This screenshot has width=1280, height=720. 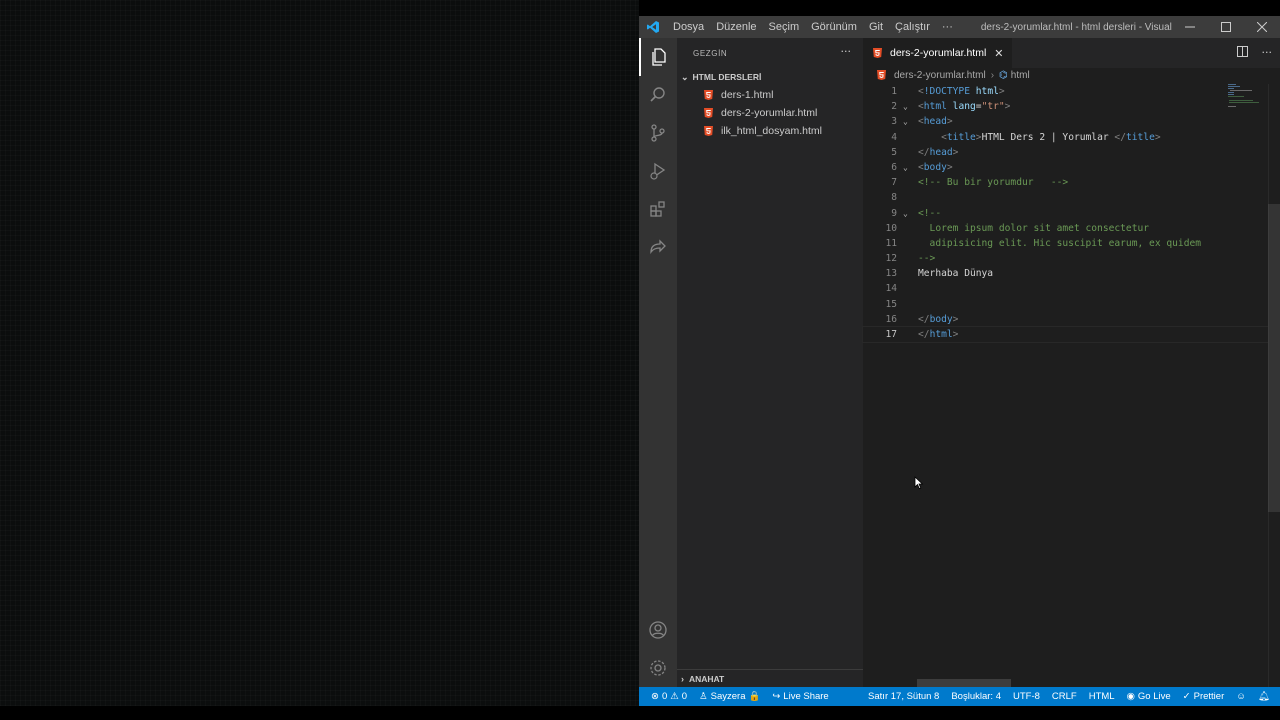 I want to click on split-editor-icon, so click(x=1242, y=53).